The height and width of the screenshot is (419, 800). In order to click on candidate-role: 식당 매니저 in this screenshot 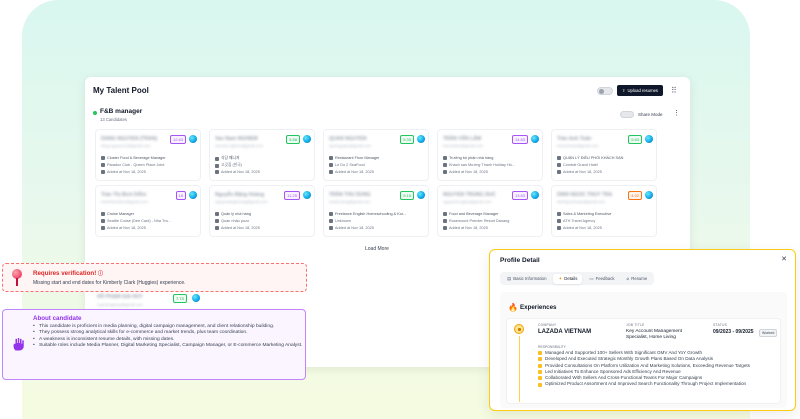, I will do `click(230, 158)`.